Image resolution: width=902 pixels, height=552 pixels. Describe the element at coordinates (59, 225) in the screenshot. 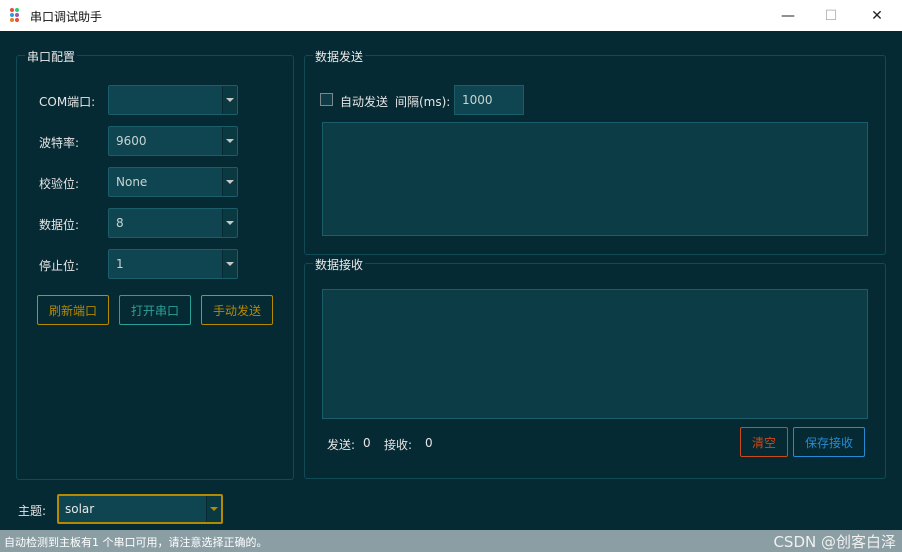

I see `data-bits-label: 数据位:` at that location.